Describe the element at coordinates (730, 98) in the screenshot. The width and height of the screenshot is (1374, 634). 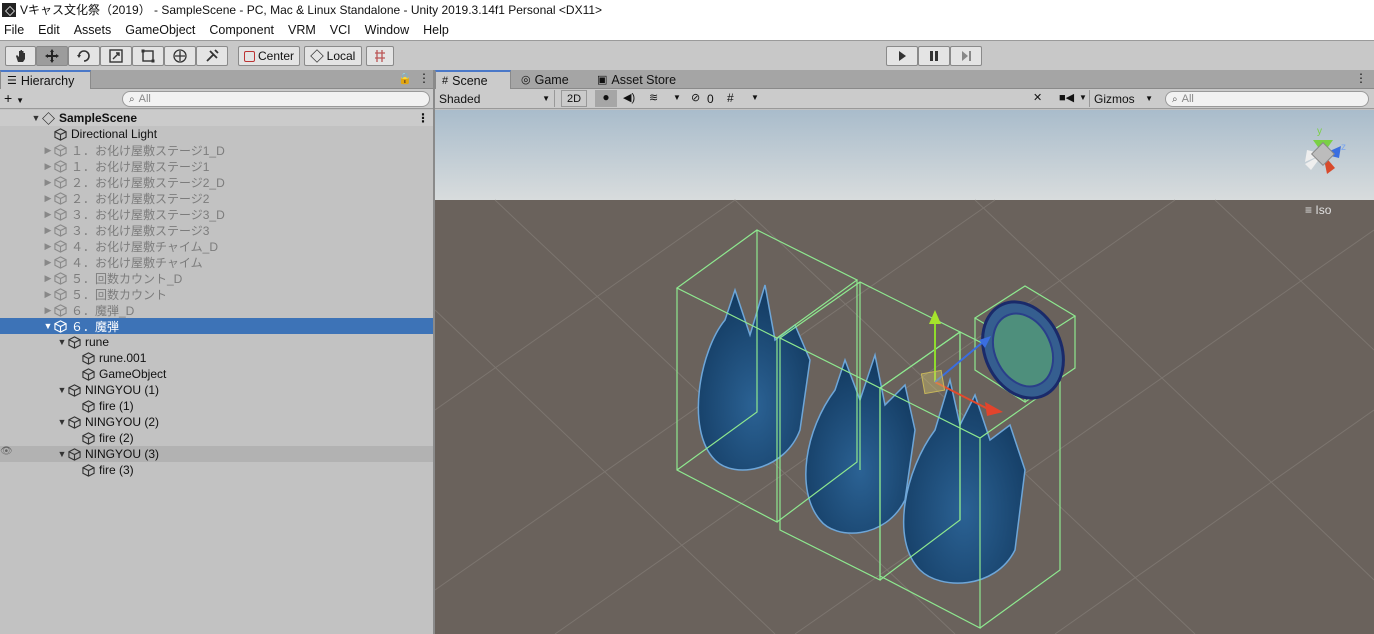
I see `grid-toggle-icon: #` at that location.